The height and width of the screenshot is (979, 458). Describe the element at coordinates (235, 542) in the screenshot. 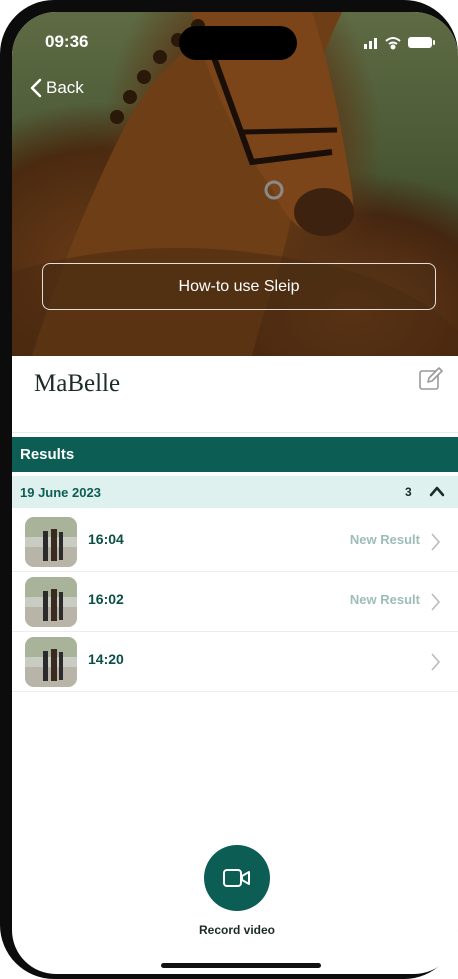

I see `result-row: 16:04 New Result` at that location.